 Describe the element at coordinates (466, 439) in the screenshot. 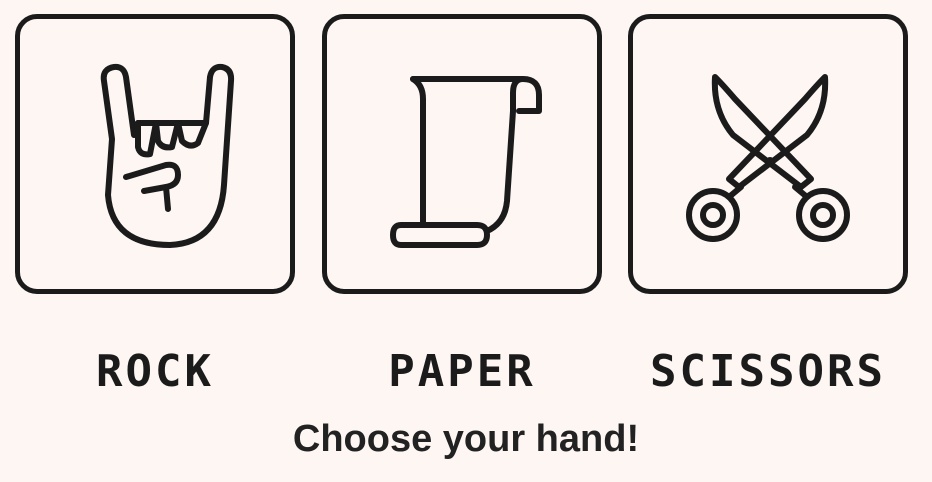

I see `choose-hand-prompt: Choose your hand!` at that location.